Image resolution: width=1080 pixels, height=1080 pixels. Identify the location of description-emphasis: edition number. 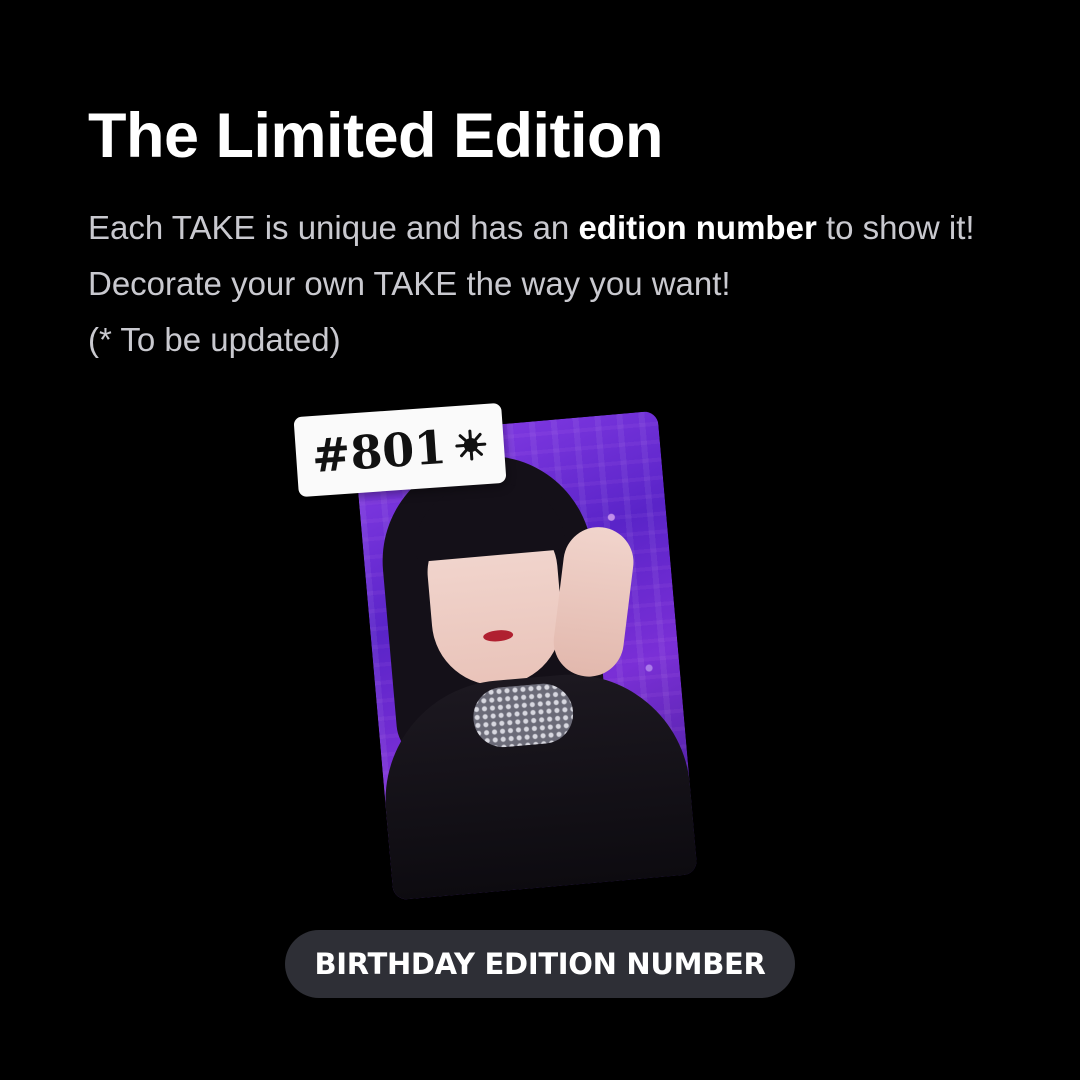
(697, 227).